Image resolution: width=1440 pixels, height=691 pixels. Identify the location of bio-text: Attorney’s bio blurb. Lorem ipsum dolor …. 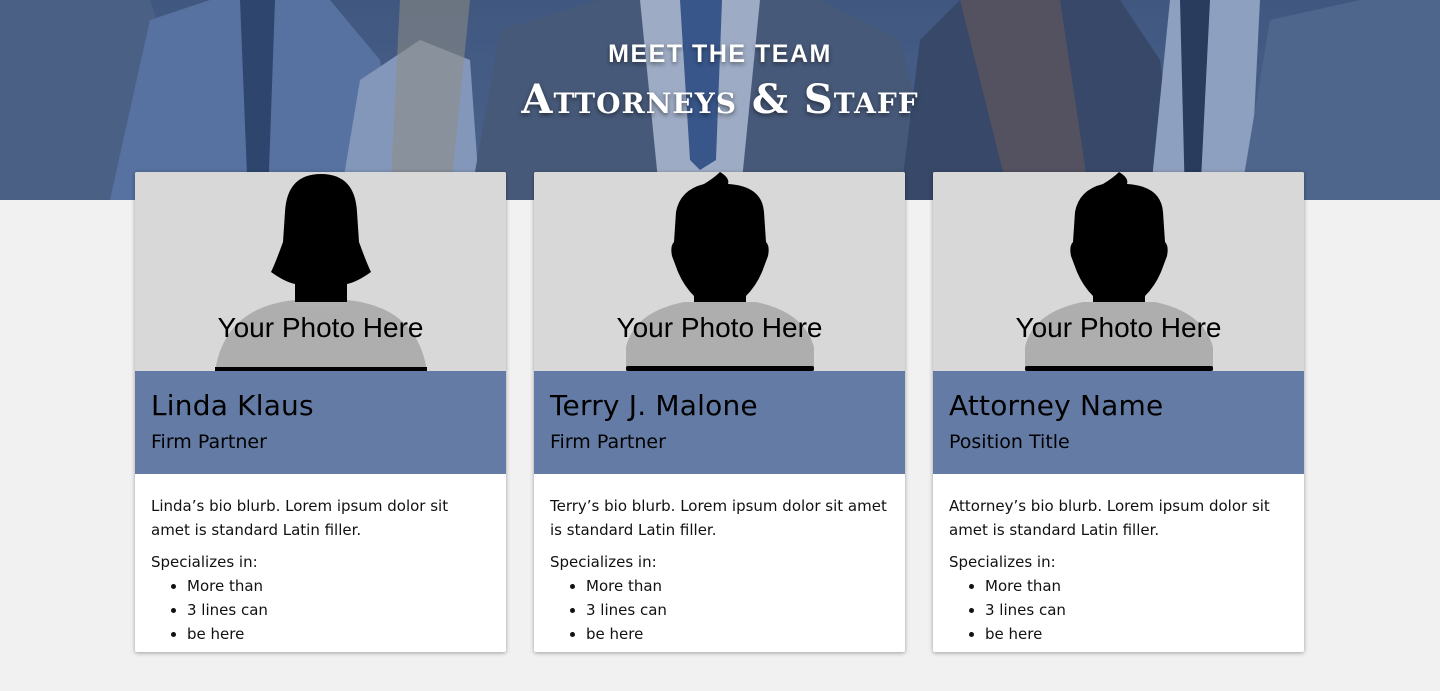
(1109, 518).